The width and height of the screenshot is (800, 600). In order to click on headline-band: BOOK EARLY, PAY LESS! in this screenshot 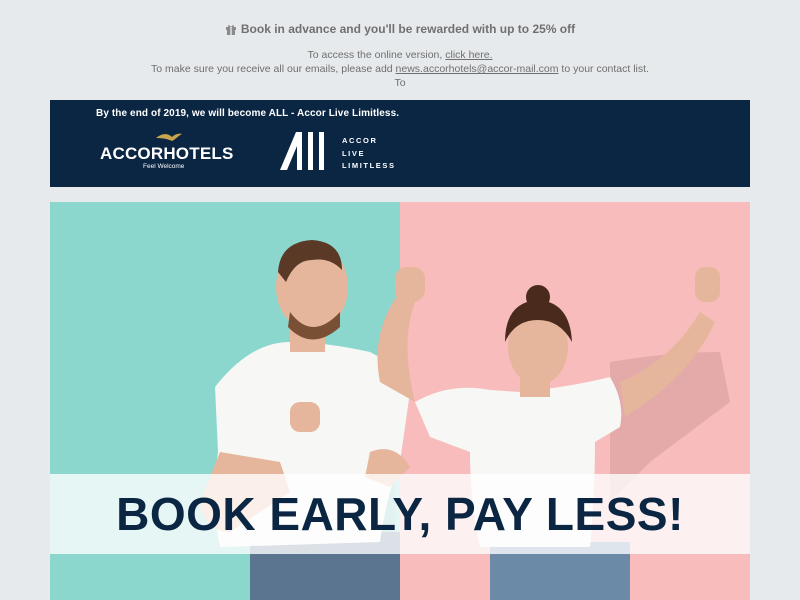, I will do `click(400, 514)`.